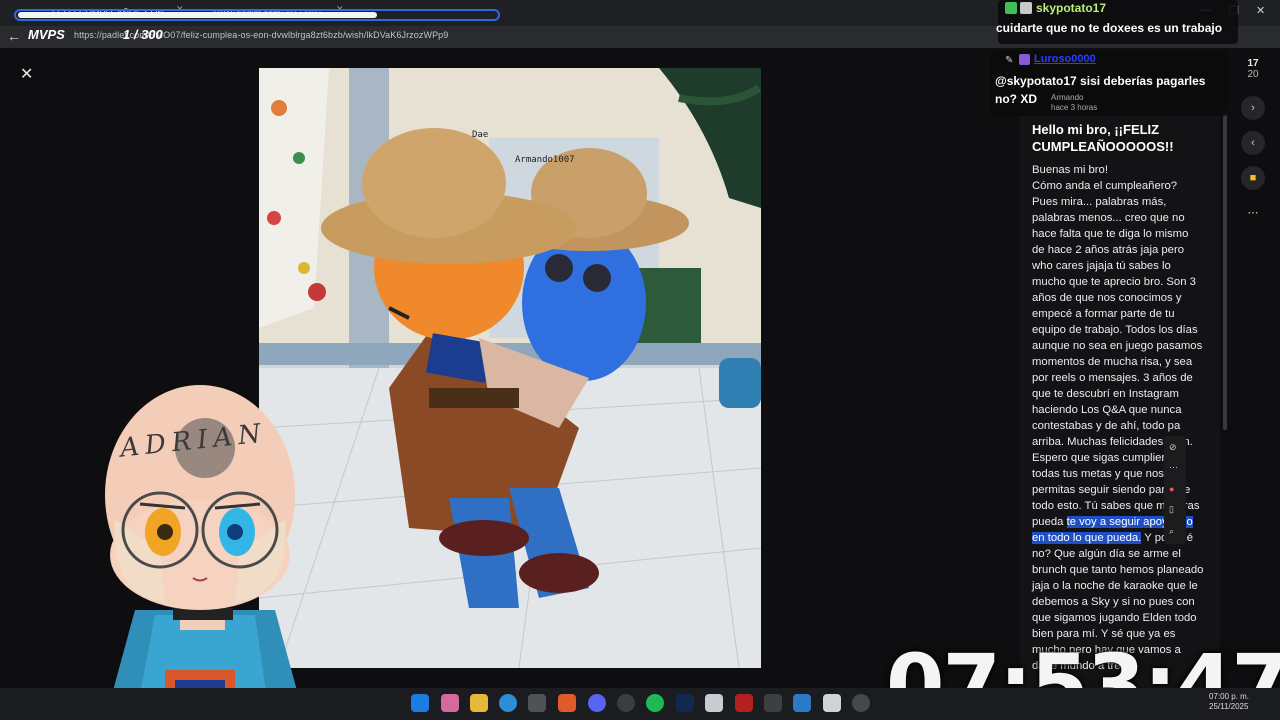 The height and width of the screenshot is (720, 1280). I want to click on taskbar-time: 07:00 p. m., so click(1229, 696).